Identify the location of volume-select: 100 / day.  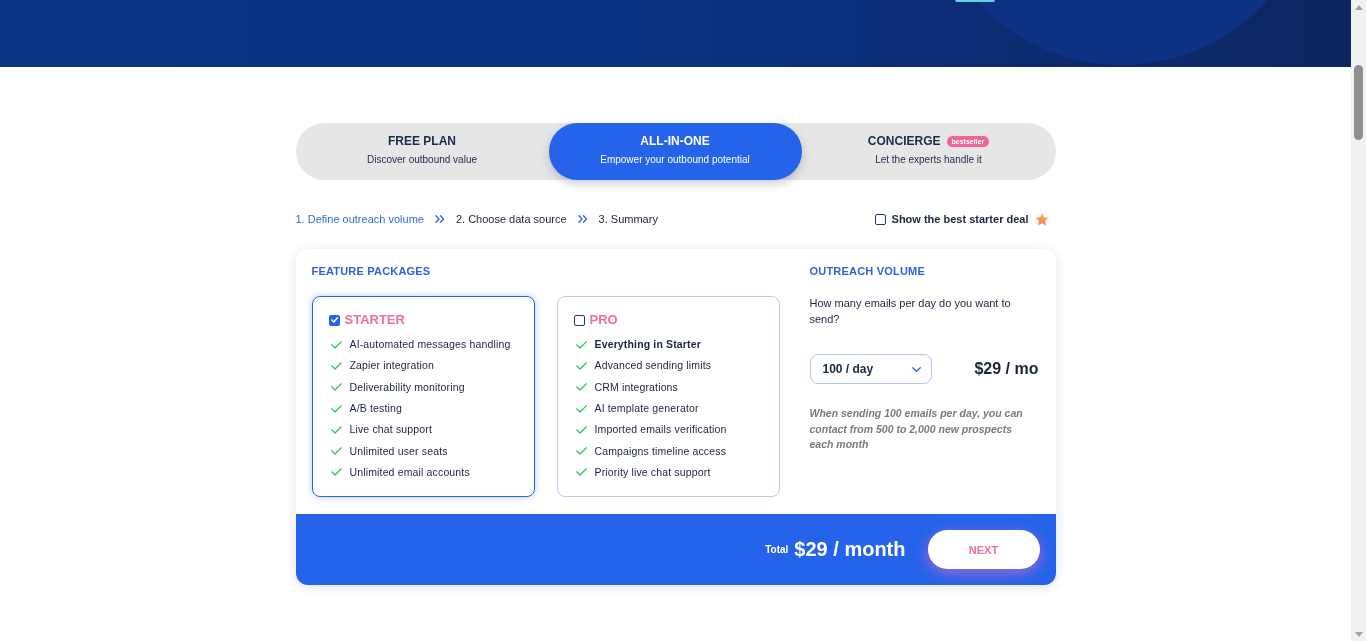
(870, 369).